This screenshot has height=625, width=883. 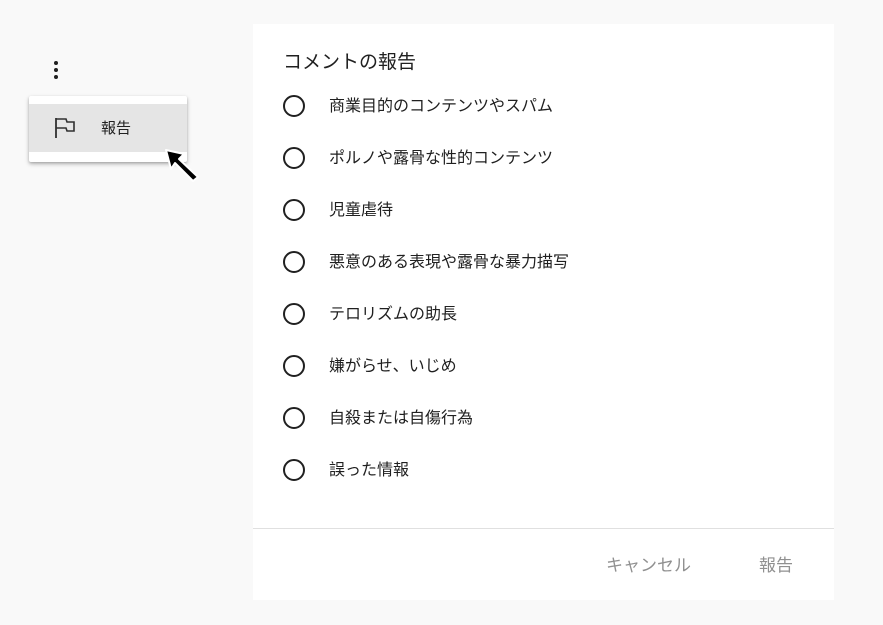 I want to click on report-reason-option: 嫌がらせ、いじめ, so click(x=426, y=375).